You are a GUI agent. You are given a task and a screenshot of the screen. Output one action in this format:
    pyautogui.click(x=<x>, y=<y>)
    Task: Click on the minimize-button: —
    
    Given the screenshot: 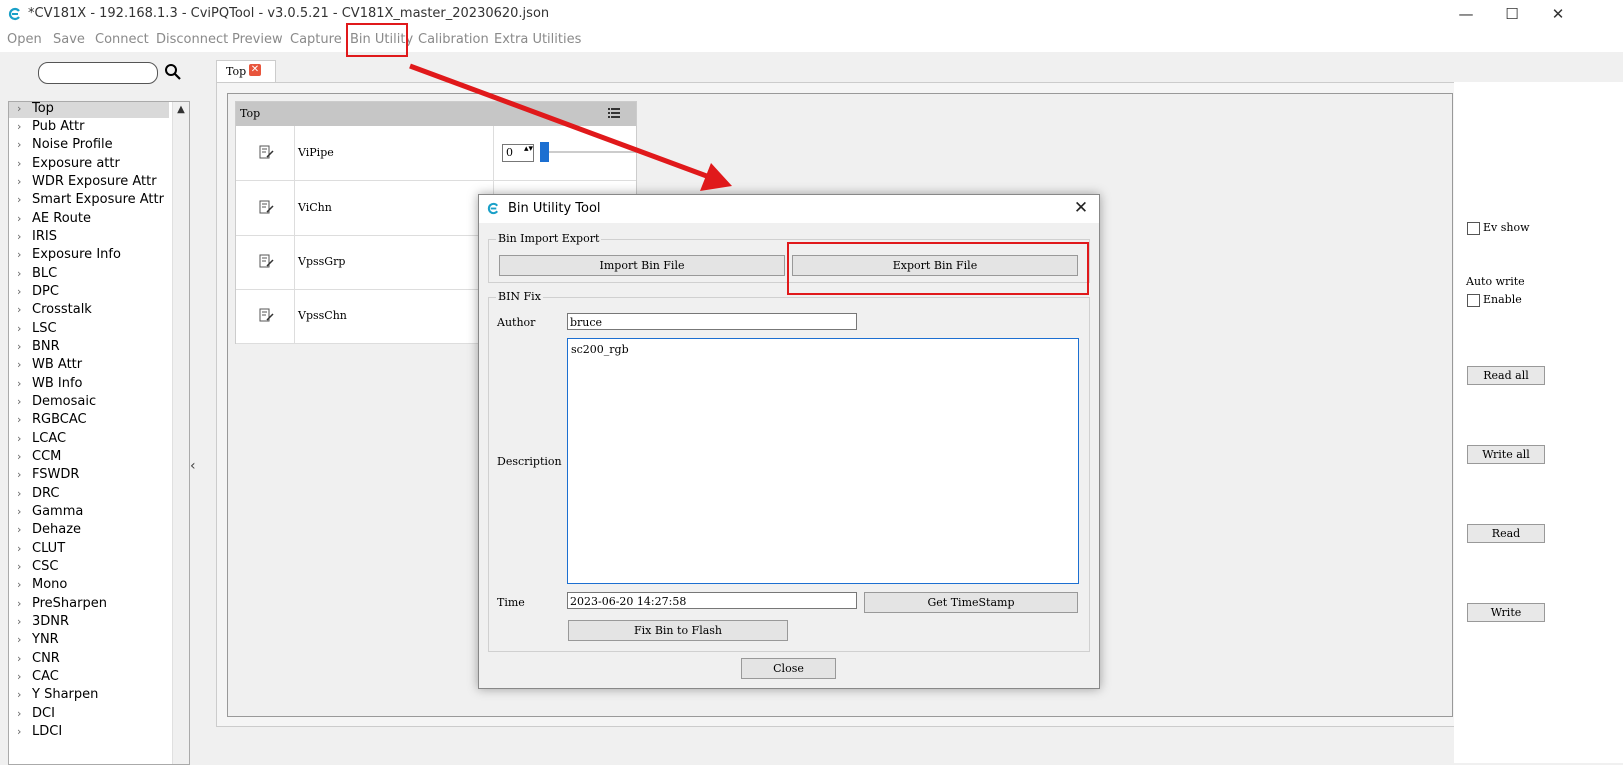 What is the action you would take?
    pyautogui.click(x=1466, y=14)
    